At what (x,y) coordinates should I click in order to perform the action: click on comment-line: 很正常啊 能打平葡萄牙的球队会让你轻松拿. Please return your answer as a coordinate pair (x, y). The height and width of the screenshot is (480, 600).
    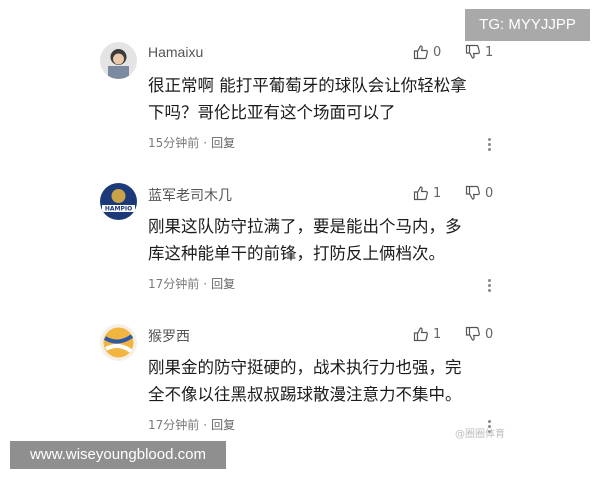
    Looking at the image, I should click on (307, 85).